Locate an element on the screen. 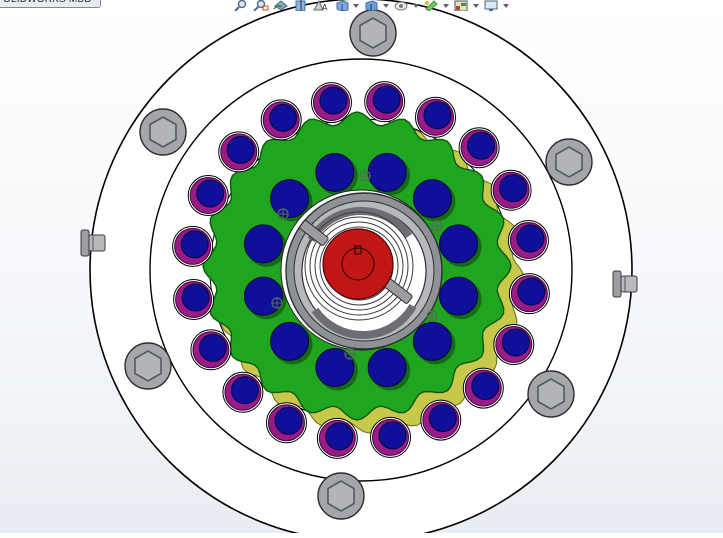  heads-up-view-toolbar: A is located at coordinates (412, 6).